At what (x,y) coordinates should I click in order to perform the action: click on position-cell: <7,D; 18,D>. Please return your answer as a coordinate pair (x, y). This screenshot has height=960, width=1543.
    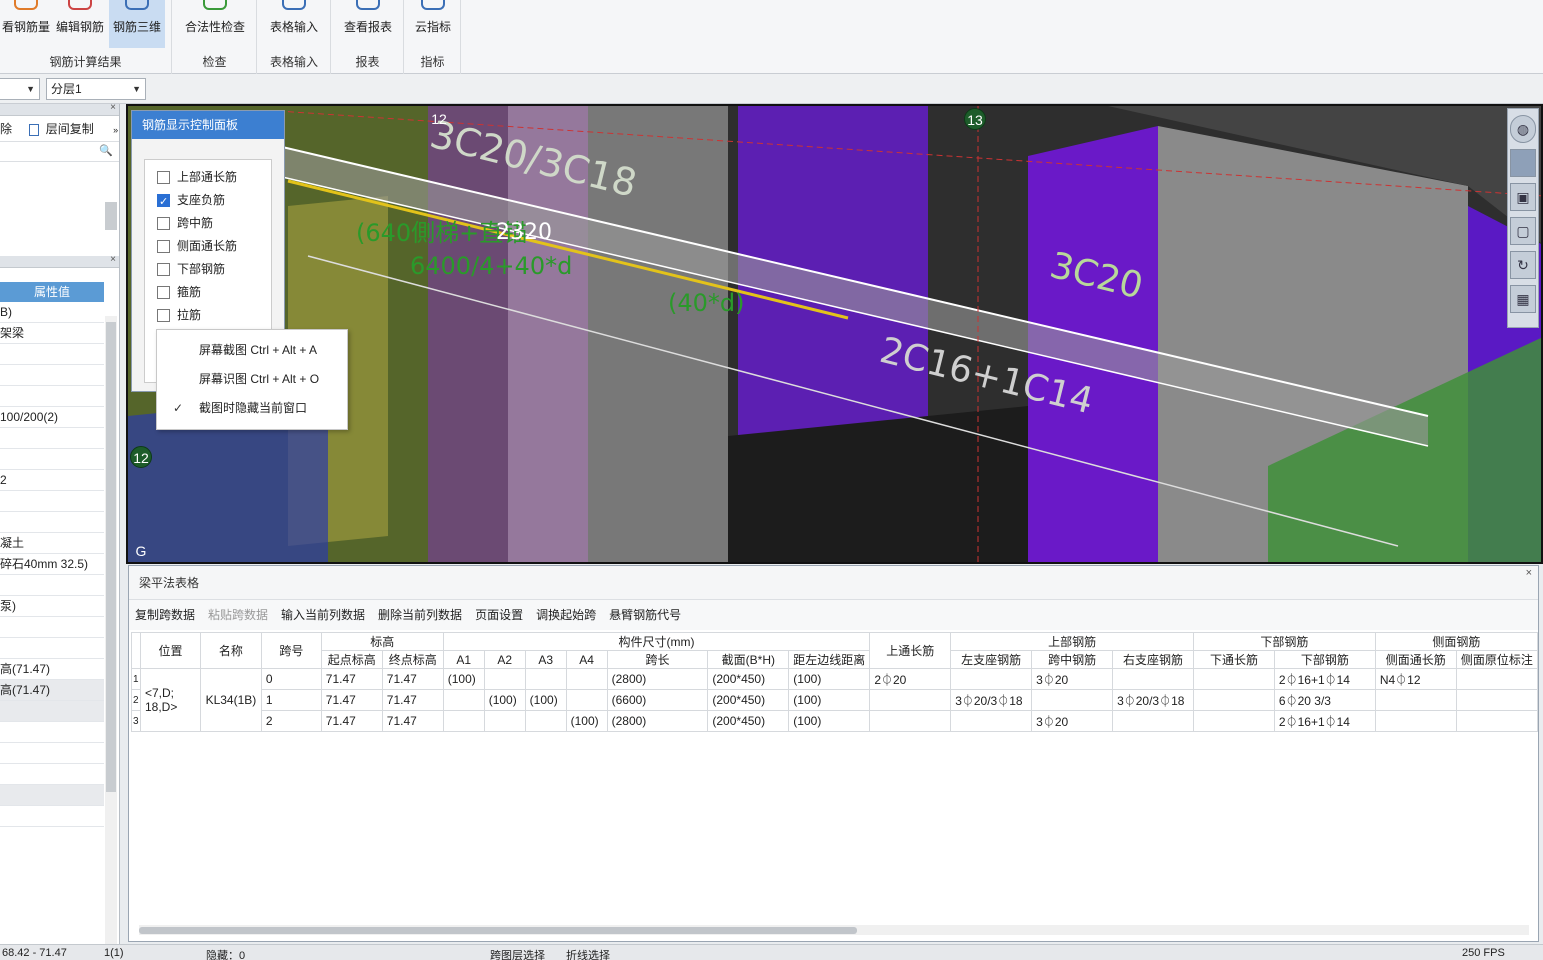
    Looking at the image, I should click on (170, 700).